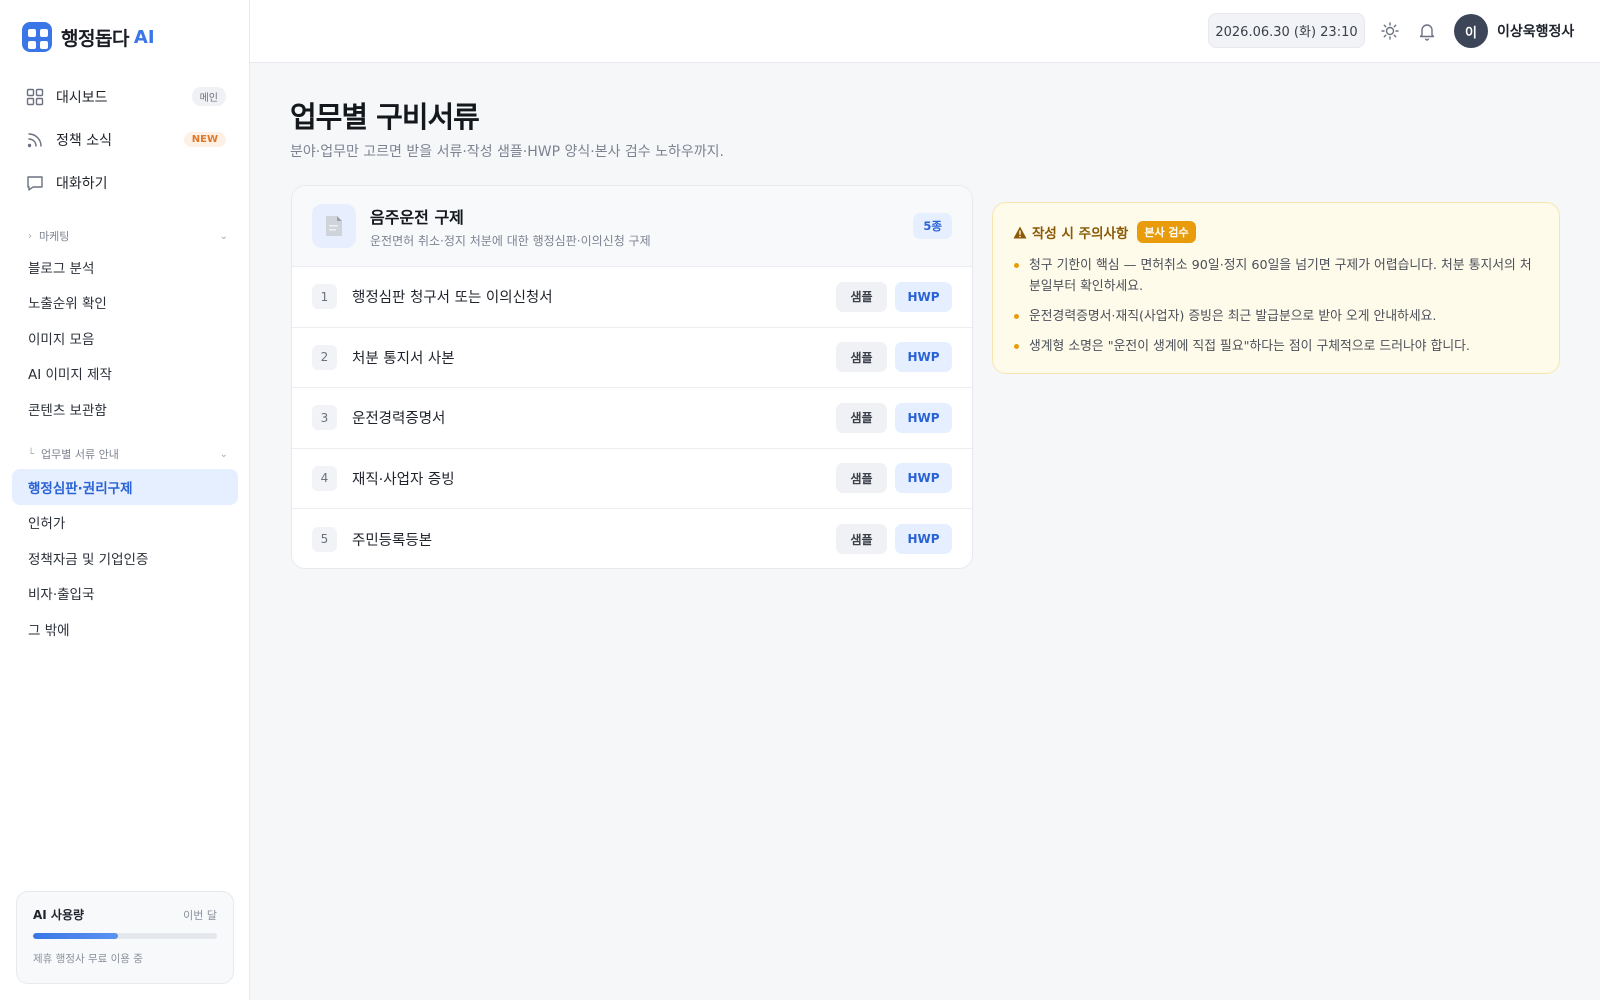 Image resolution: width=1600 pixels, height=1000 pixels. What do you see at coordinates (37, 37) in the screenshot?
I see `apps-icon` at bounding box center [37, 37].